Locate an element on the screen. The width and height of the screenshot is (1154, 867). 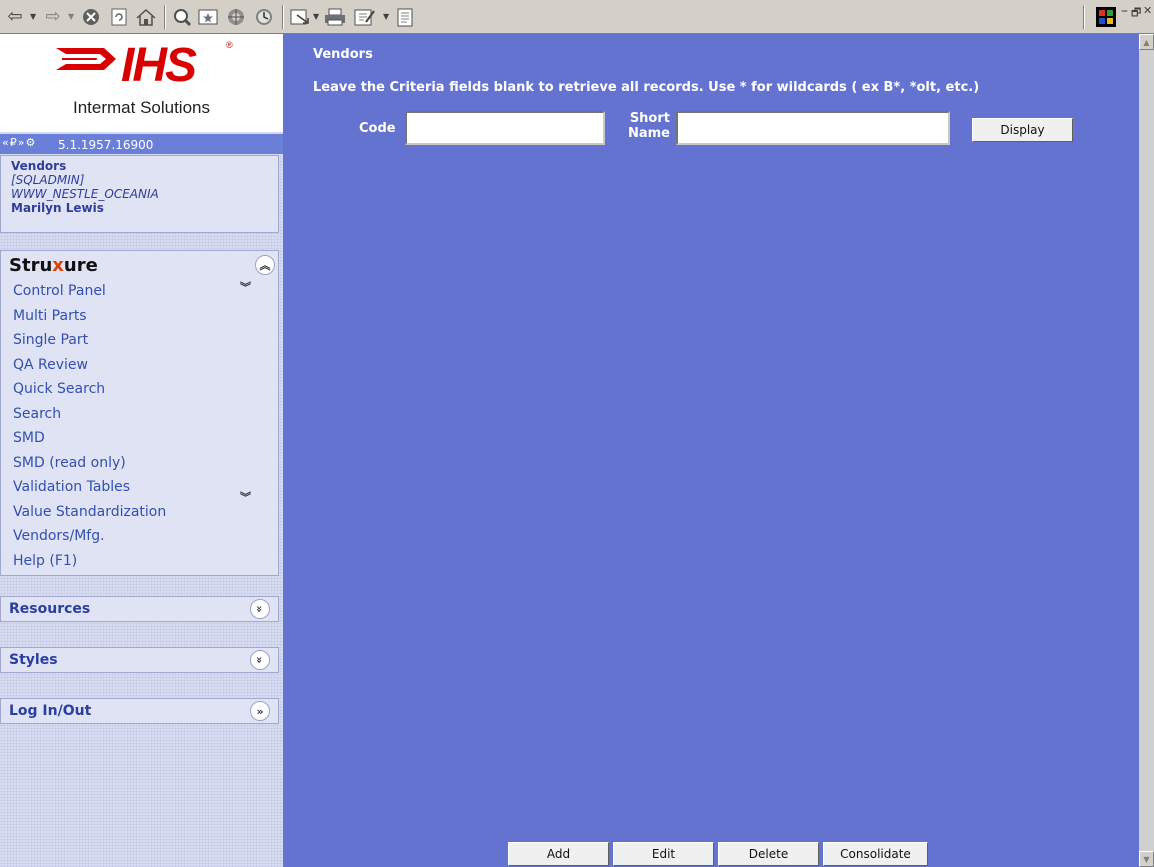
print-icon is located at coordinates (335, 17).